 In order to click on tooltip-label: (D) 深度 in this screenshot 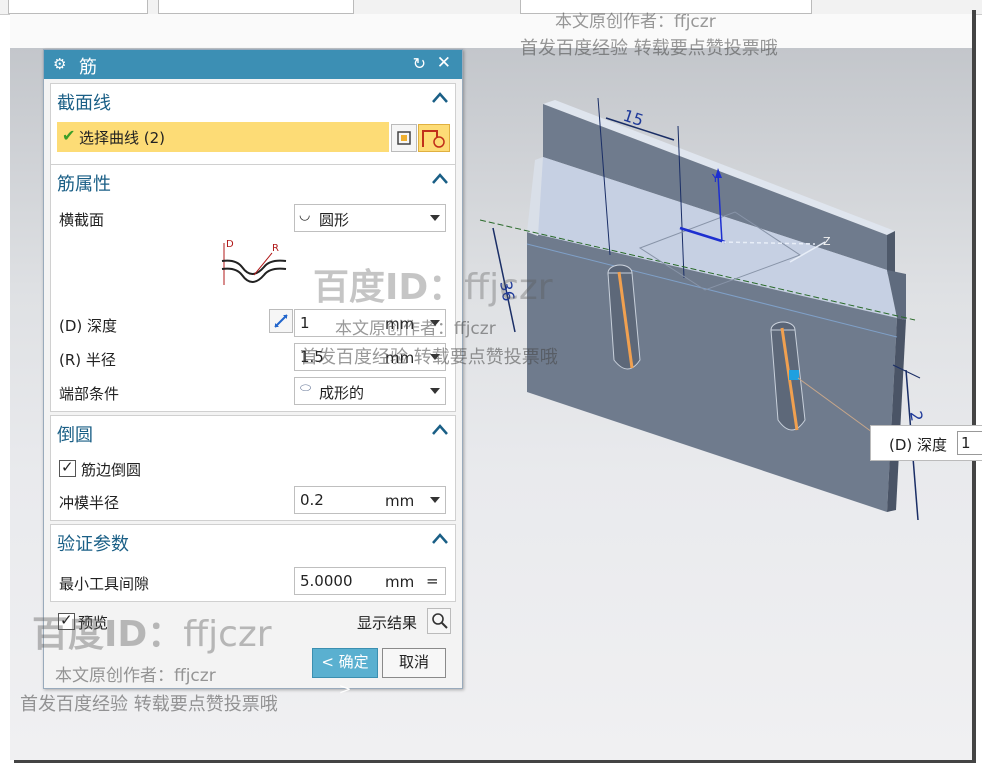, I will do `click(918, 445)`.